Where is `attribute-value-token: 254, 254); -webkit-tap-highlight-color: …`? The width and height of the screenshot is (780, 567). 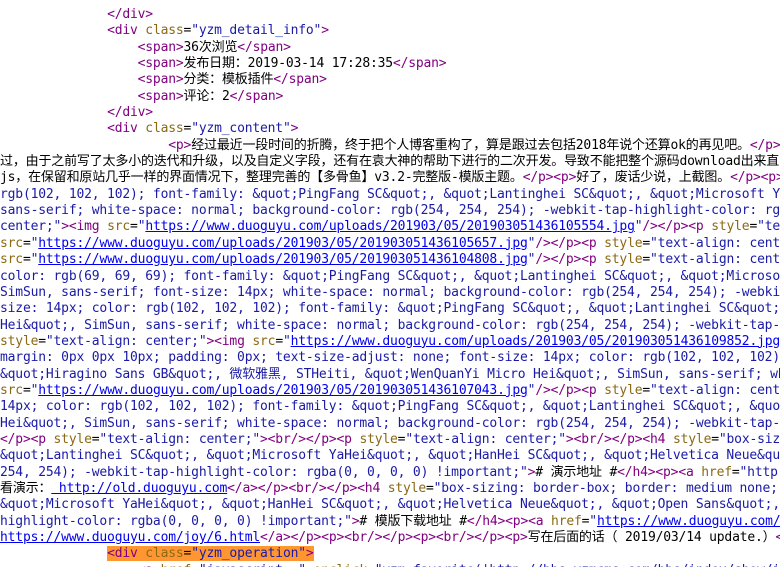
attribute-value-token: 254, 254); -webkit-tap-highlight-color: … is located at coordinates (264, 472).